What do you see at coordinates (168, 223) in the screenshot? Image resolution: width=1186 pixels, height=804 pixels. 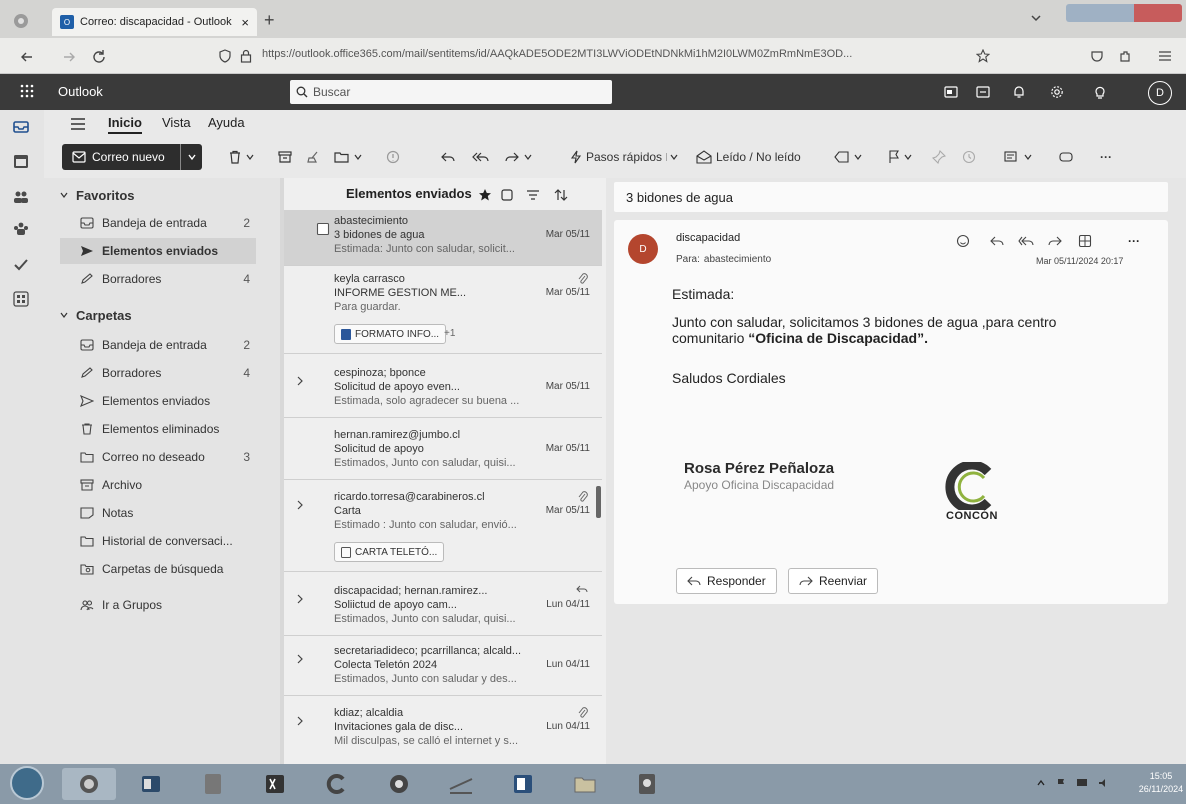 I see `fav-item-inbox: Bandeja de entrada 2` at bounding box center [168, 223].